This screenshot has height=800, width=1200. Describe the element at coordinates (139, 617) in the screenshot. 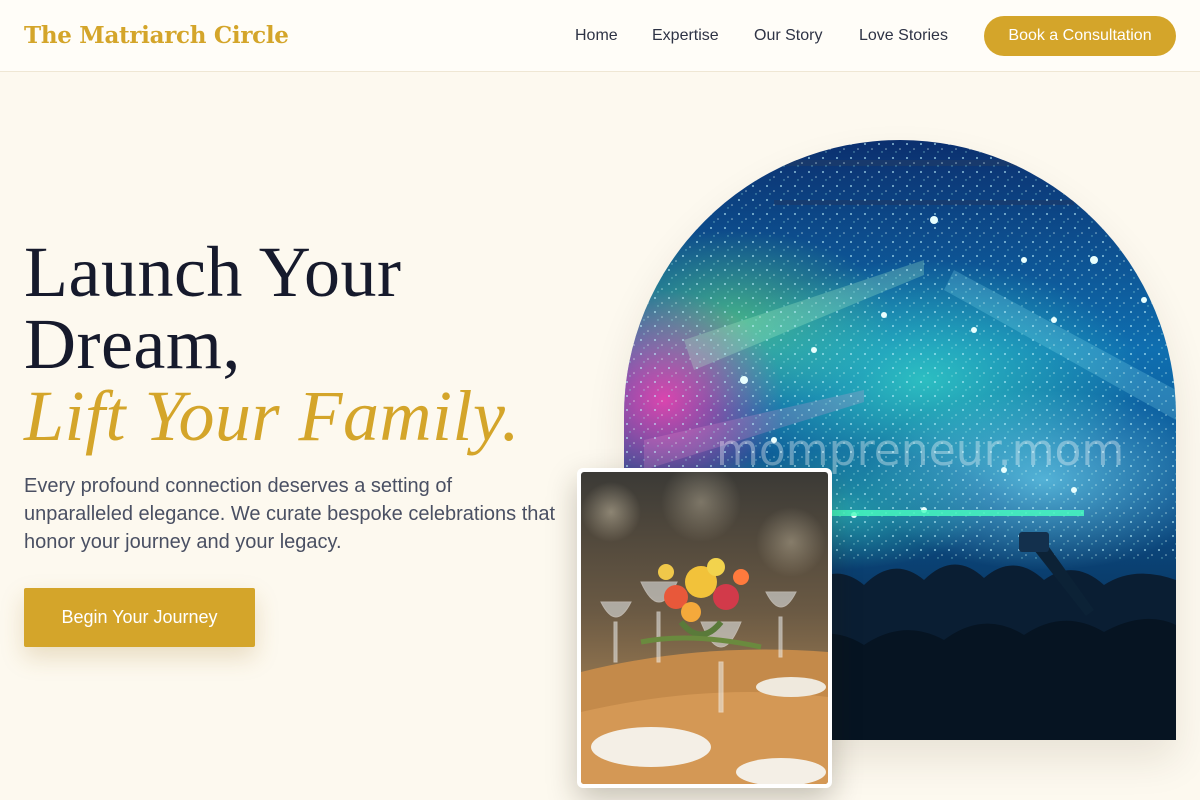

I see `begin-journey-button: Begin Your Journey` at that location.